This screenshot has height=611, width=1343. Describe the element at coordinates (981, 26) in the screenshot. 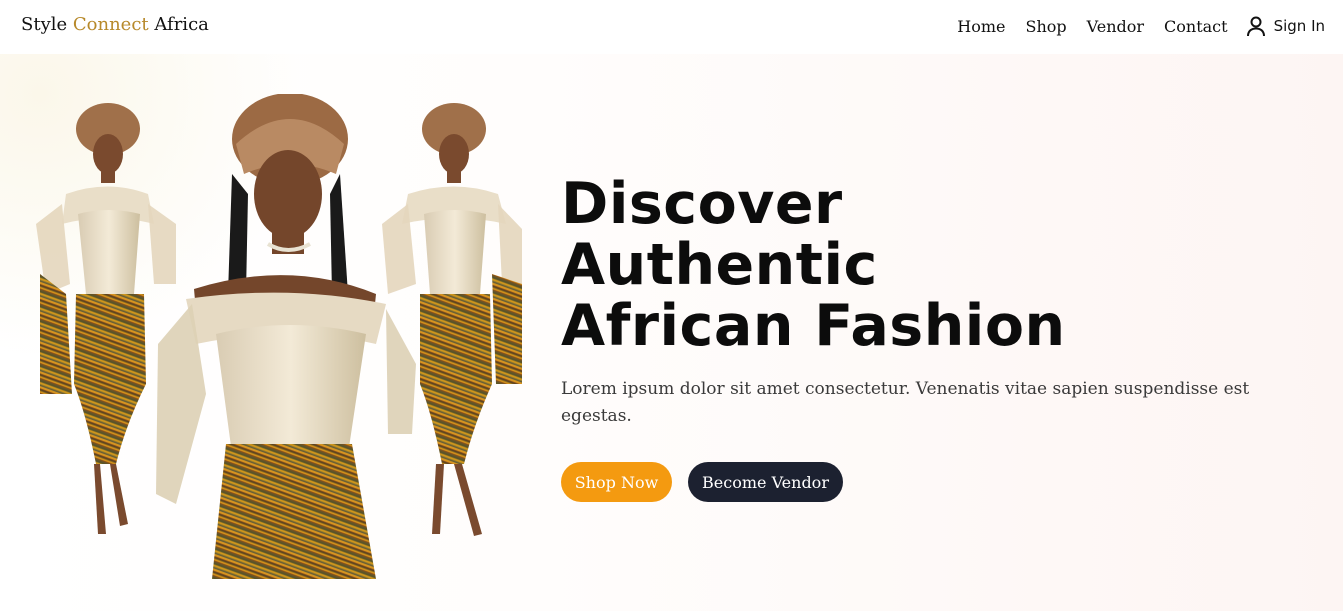

I see `nav-link-home: Home` at that location.